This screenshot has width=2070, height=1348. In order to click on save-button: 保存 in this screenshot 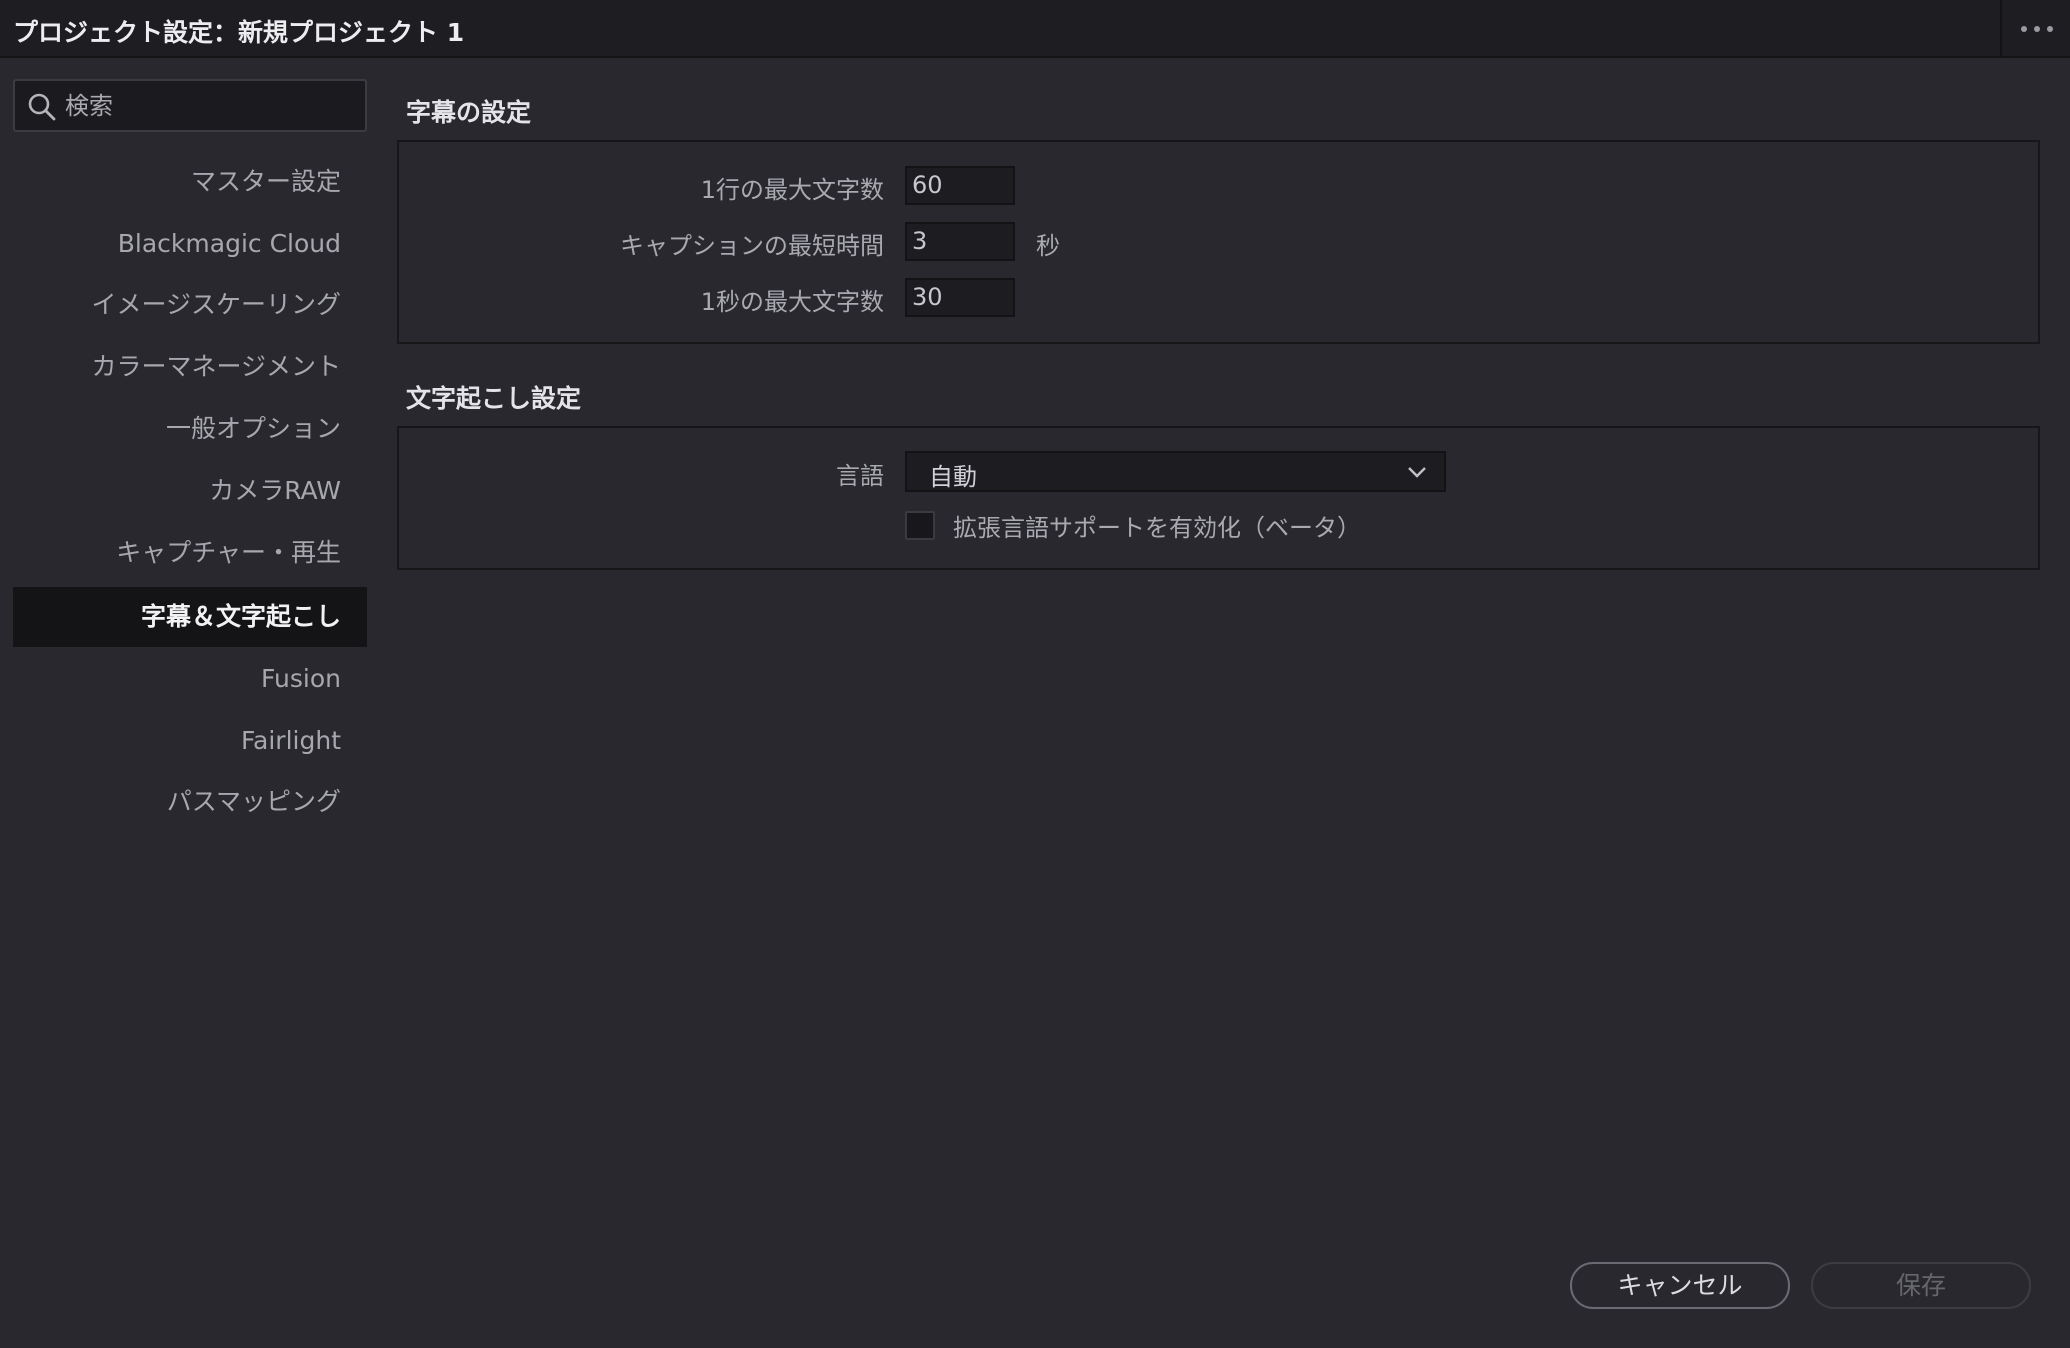, I will do `click(1921, 1285)`.